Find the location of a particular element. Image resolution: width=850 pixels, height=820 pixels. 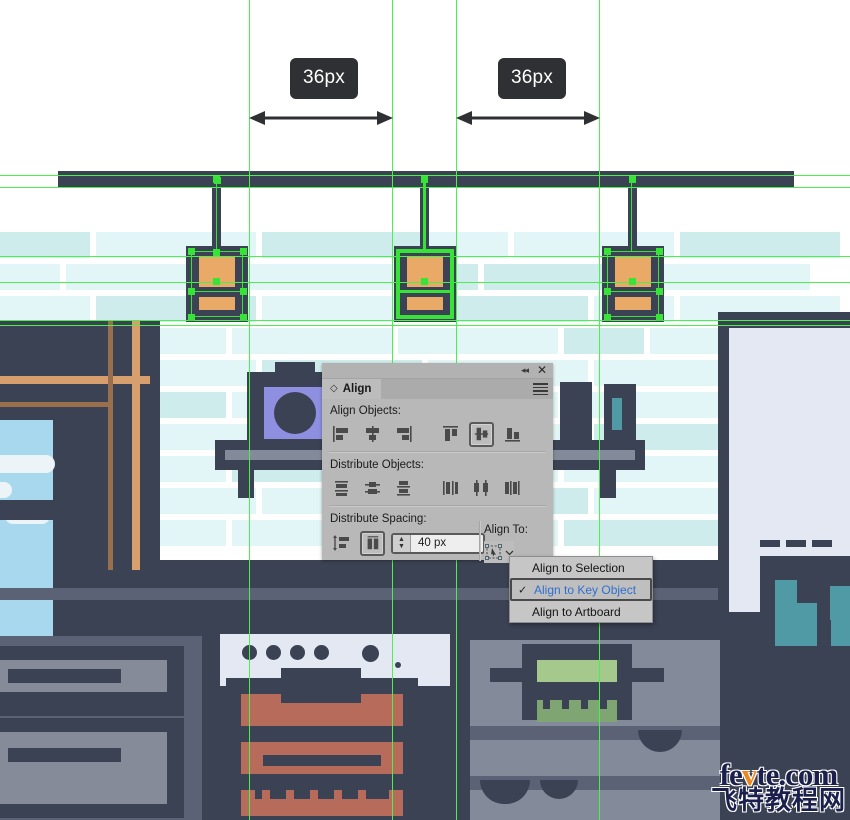

artwork-shelf-bracket-right is located at coordinates (608, 483).